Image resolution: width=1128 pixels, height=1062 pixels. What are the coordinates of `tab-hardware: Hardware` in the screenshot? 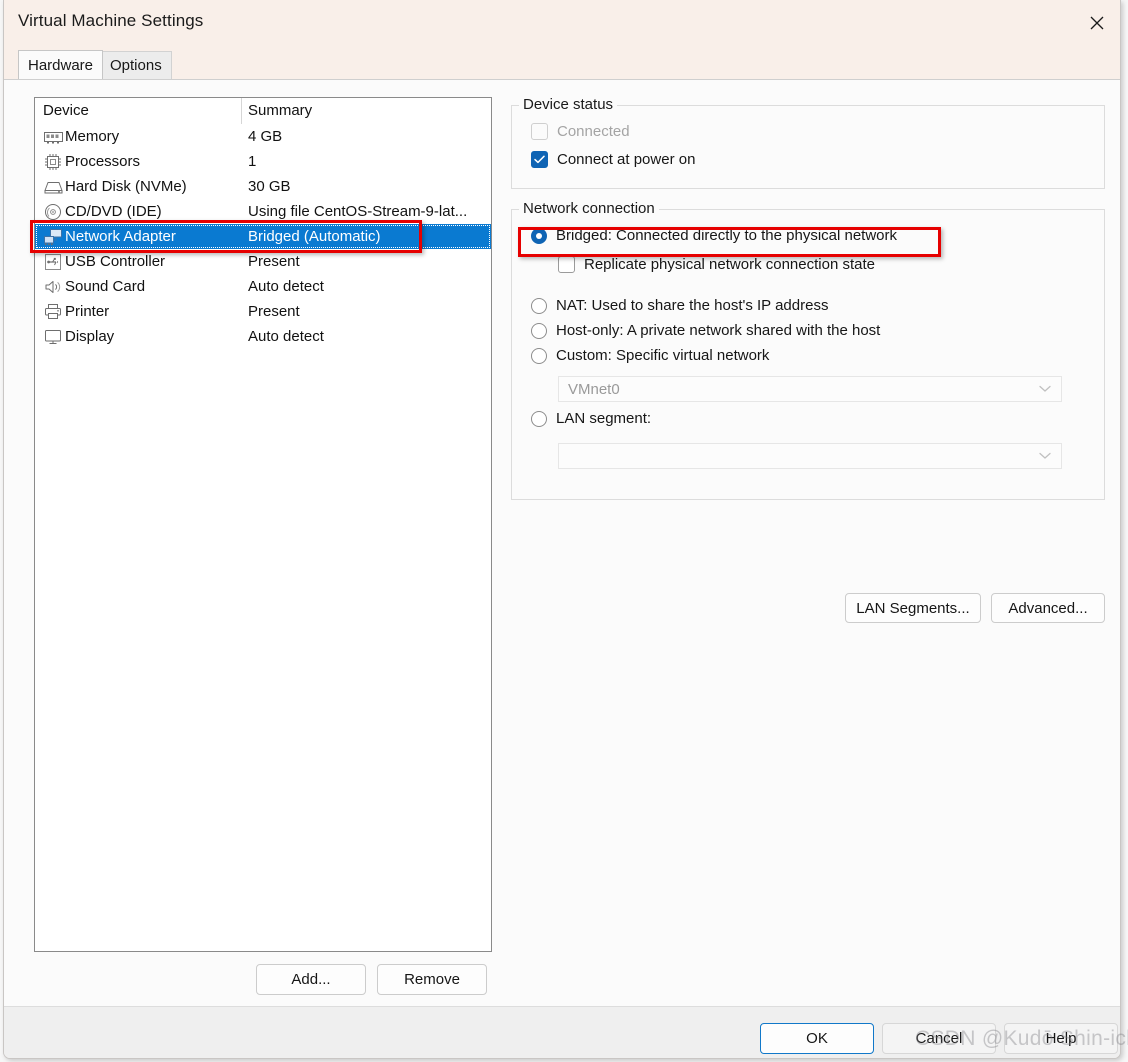 It's located at (61, 64).